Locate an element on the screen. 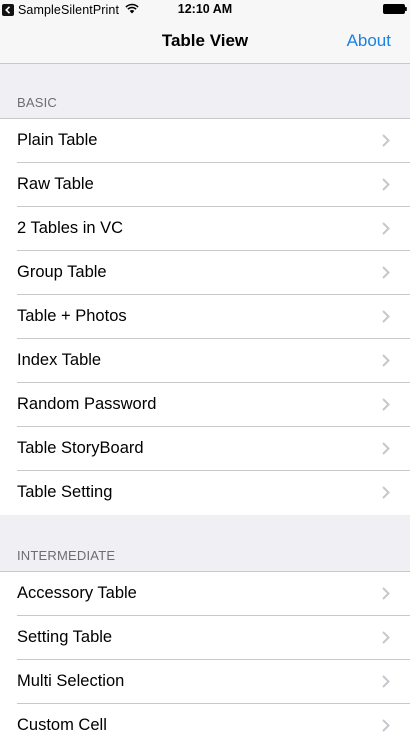 Image resolution: width=410 pixels, height=734 pixels. table-row-group-table: Group Table is located at coordinates (205, 273).